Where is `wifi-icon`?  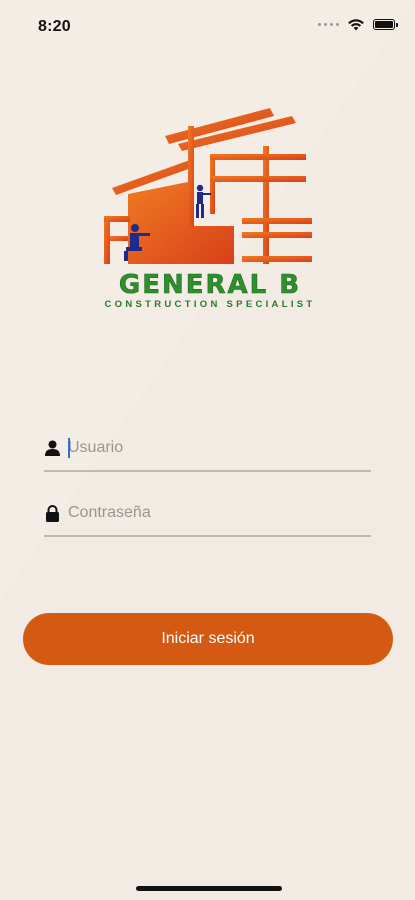
wifi-icon is located at coordinates (356, 25).